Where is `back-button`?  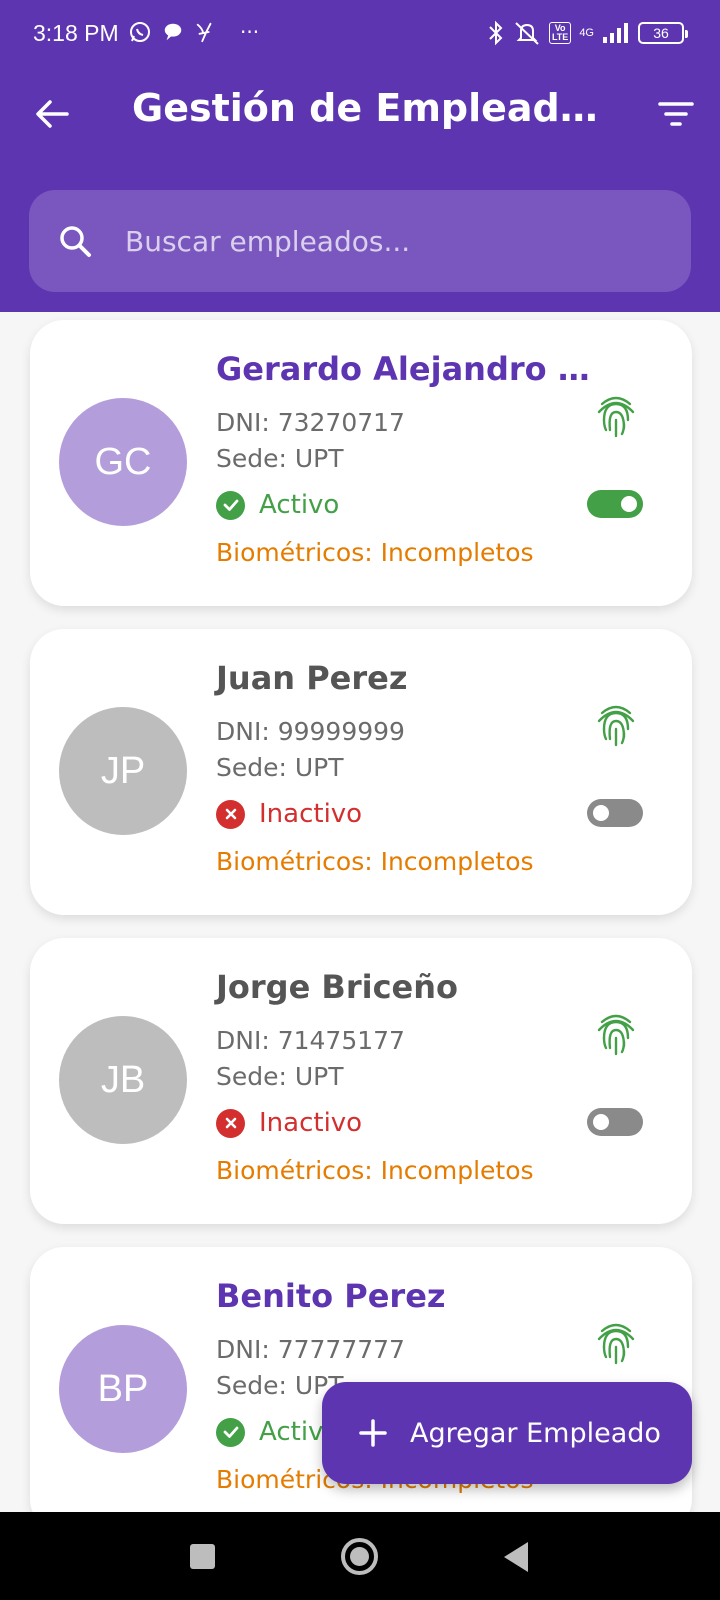 back-button is located at coordinates (52, 114).